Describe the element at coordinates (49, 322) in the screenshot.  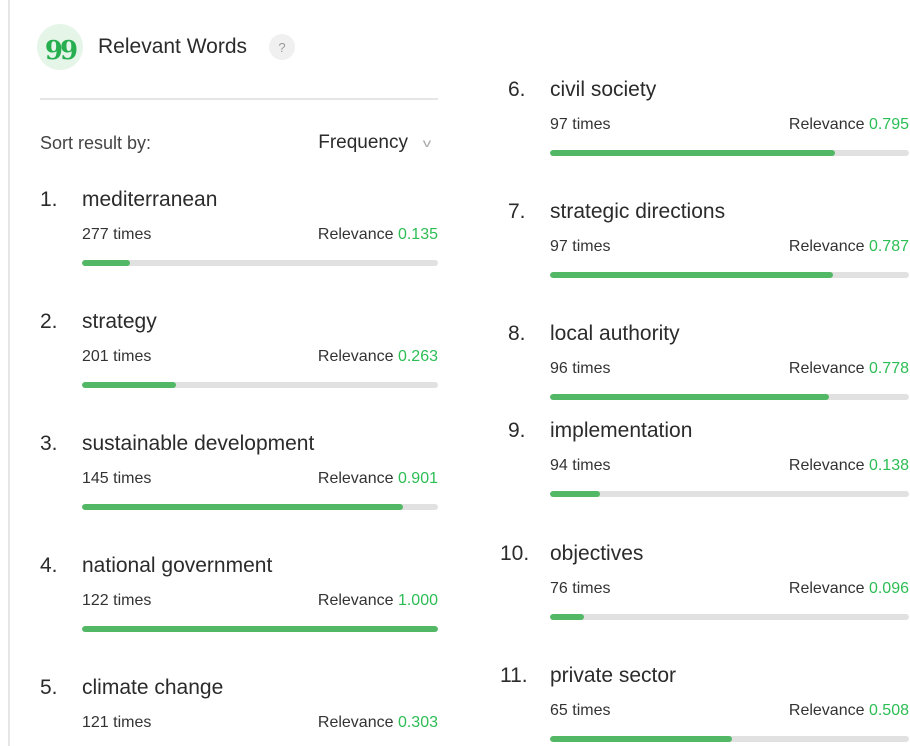
I see `word-rank: 2.` at that location.